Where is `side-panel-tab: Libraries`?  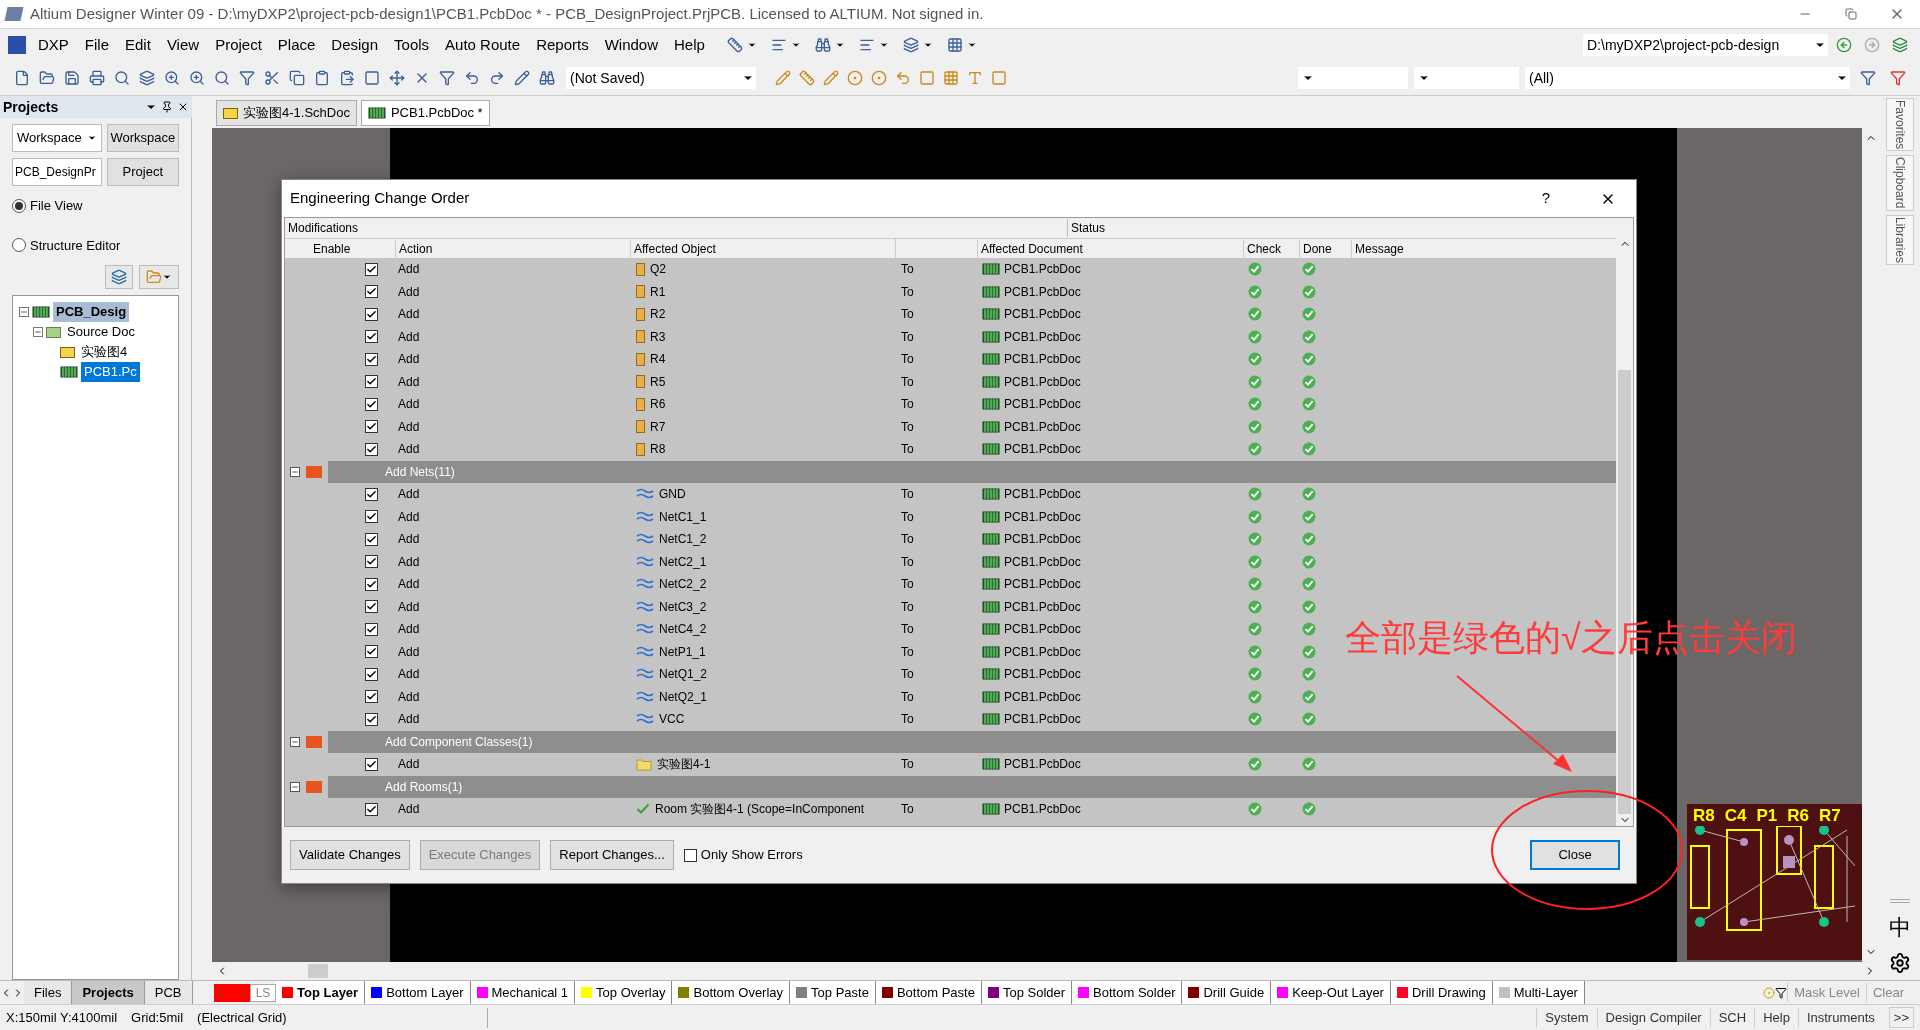
side-panel-tab: Libraries is located at coordinates (1900, 239).